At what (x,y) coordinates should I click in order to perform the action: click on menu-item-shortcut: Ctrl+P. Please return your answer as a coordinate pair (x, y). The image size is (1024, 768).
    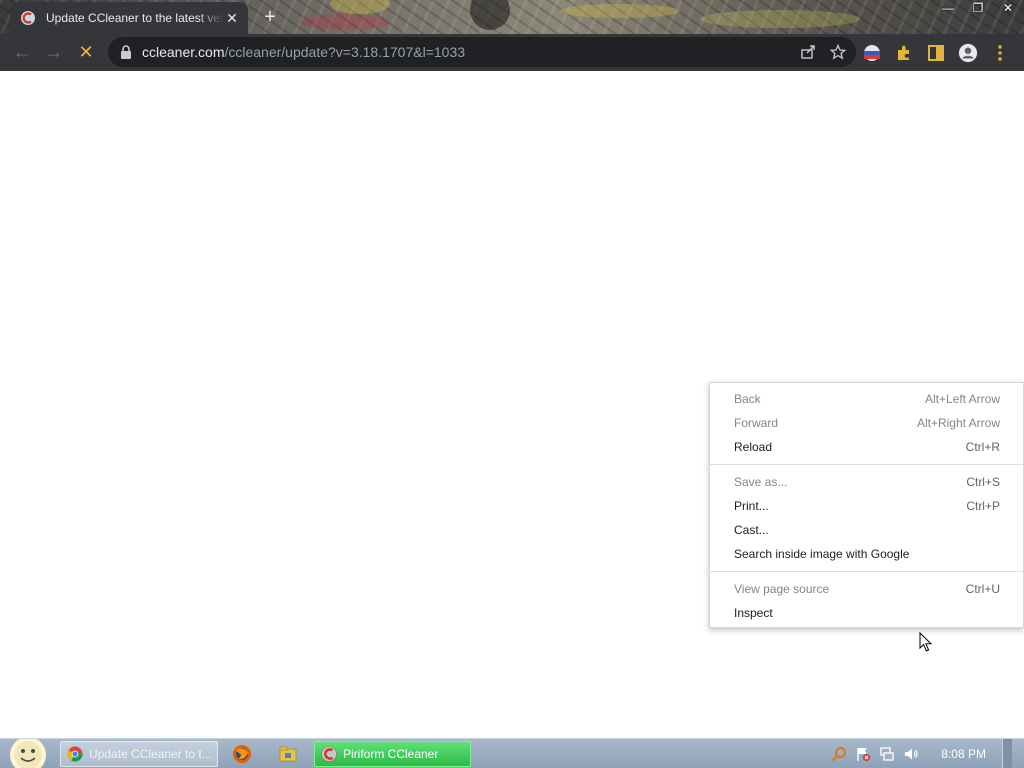
    Looking at the image, I should click on (983, 506).